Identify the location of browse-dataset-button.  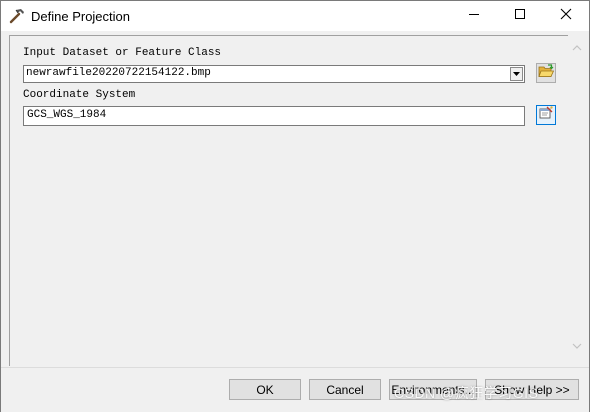
(546, 73).